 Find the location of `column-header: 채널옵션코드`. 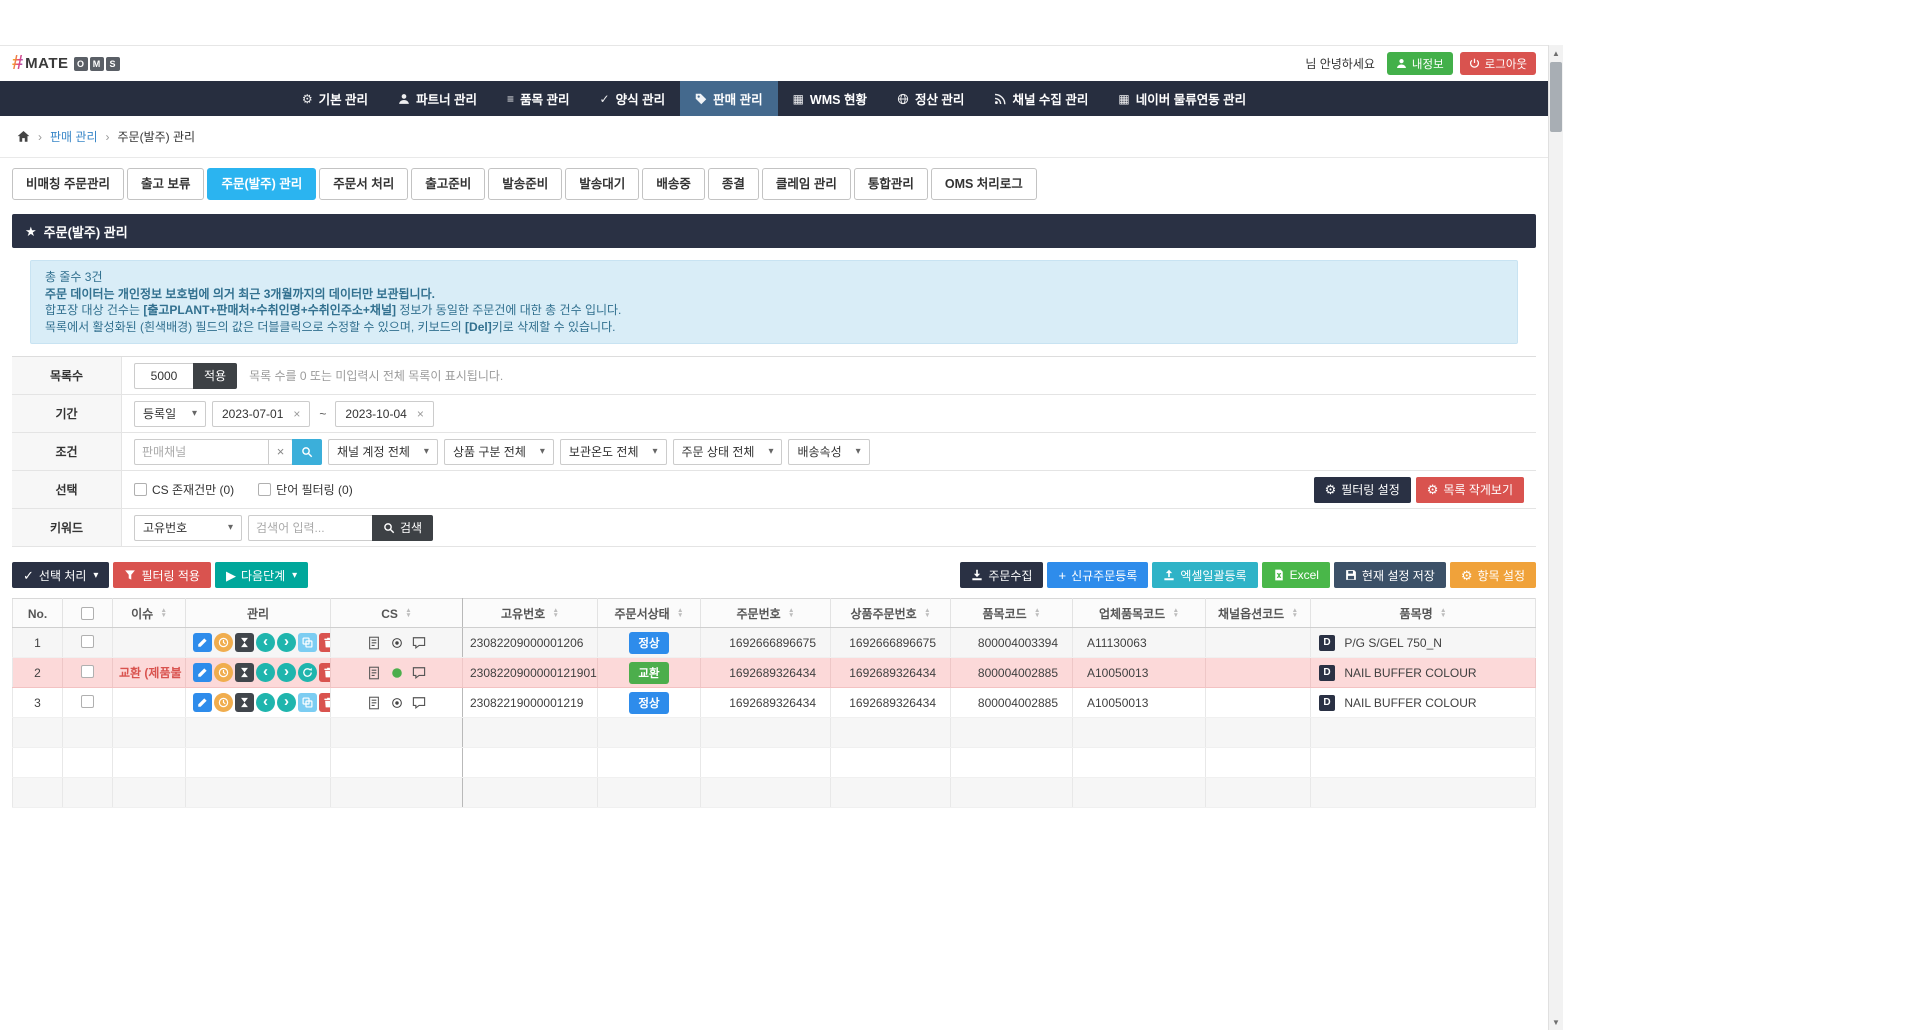

column-header: 채널옵션코드 is located at coordinates (1258, 613).